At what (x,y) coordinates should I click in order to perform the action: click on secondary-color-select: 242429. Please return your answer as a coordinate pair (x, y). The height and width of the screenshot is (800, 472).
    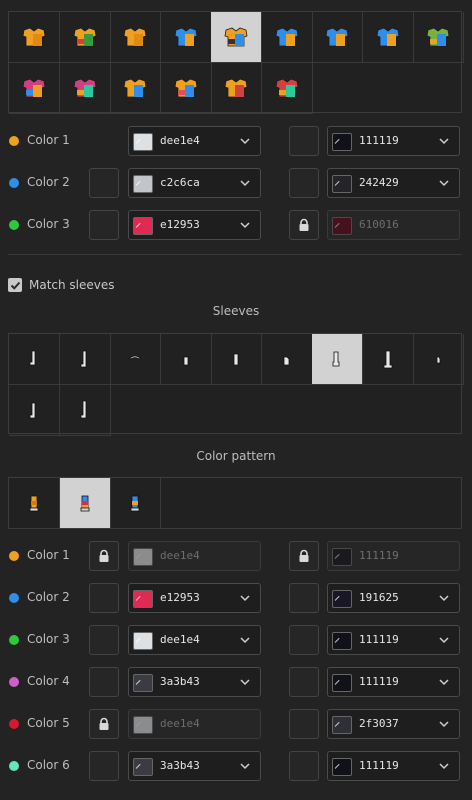
    Looking at the image, I should click on (393, 183).